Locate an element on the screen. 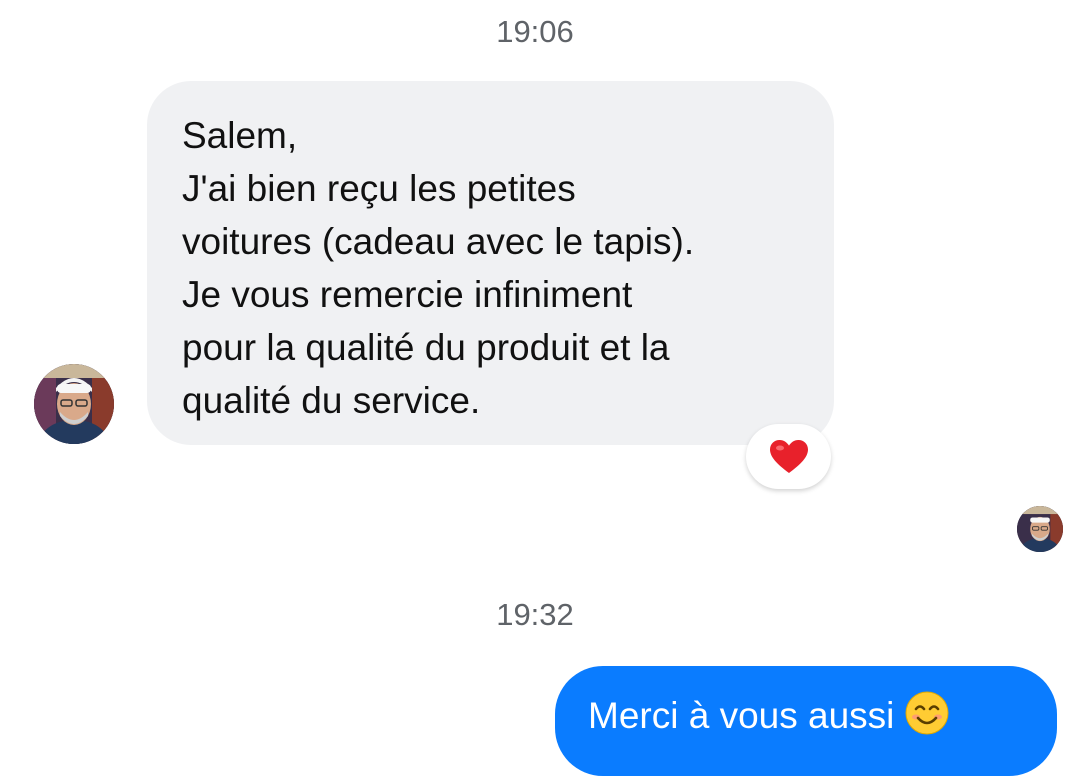 Image resolution: width=1070 pixels, height=776 pixels. heart-reaction is located at coordinates (788, 456).